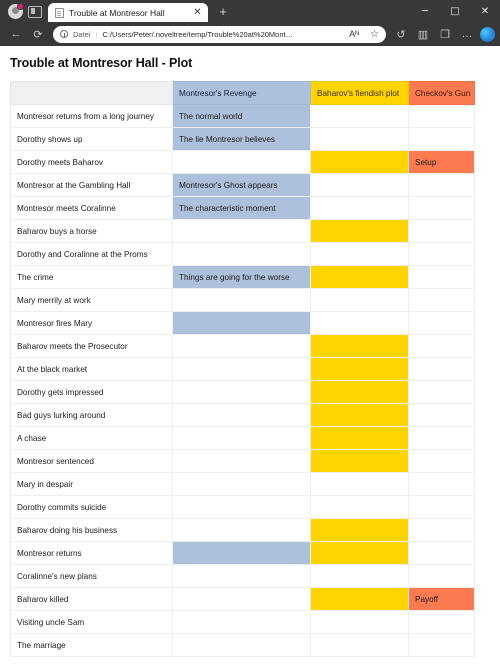 The height and width of the screenshot is (672, 500). I want to click on browser-tab: Trouble at Montresor Hall ✕, so click(128, 12).